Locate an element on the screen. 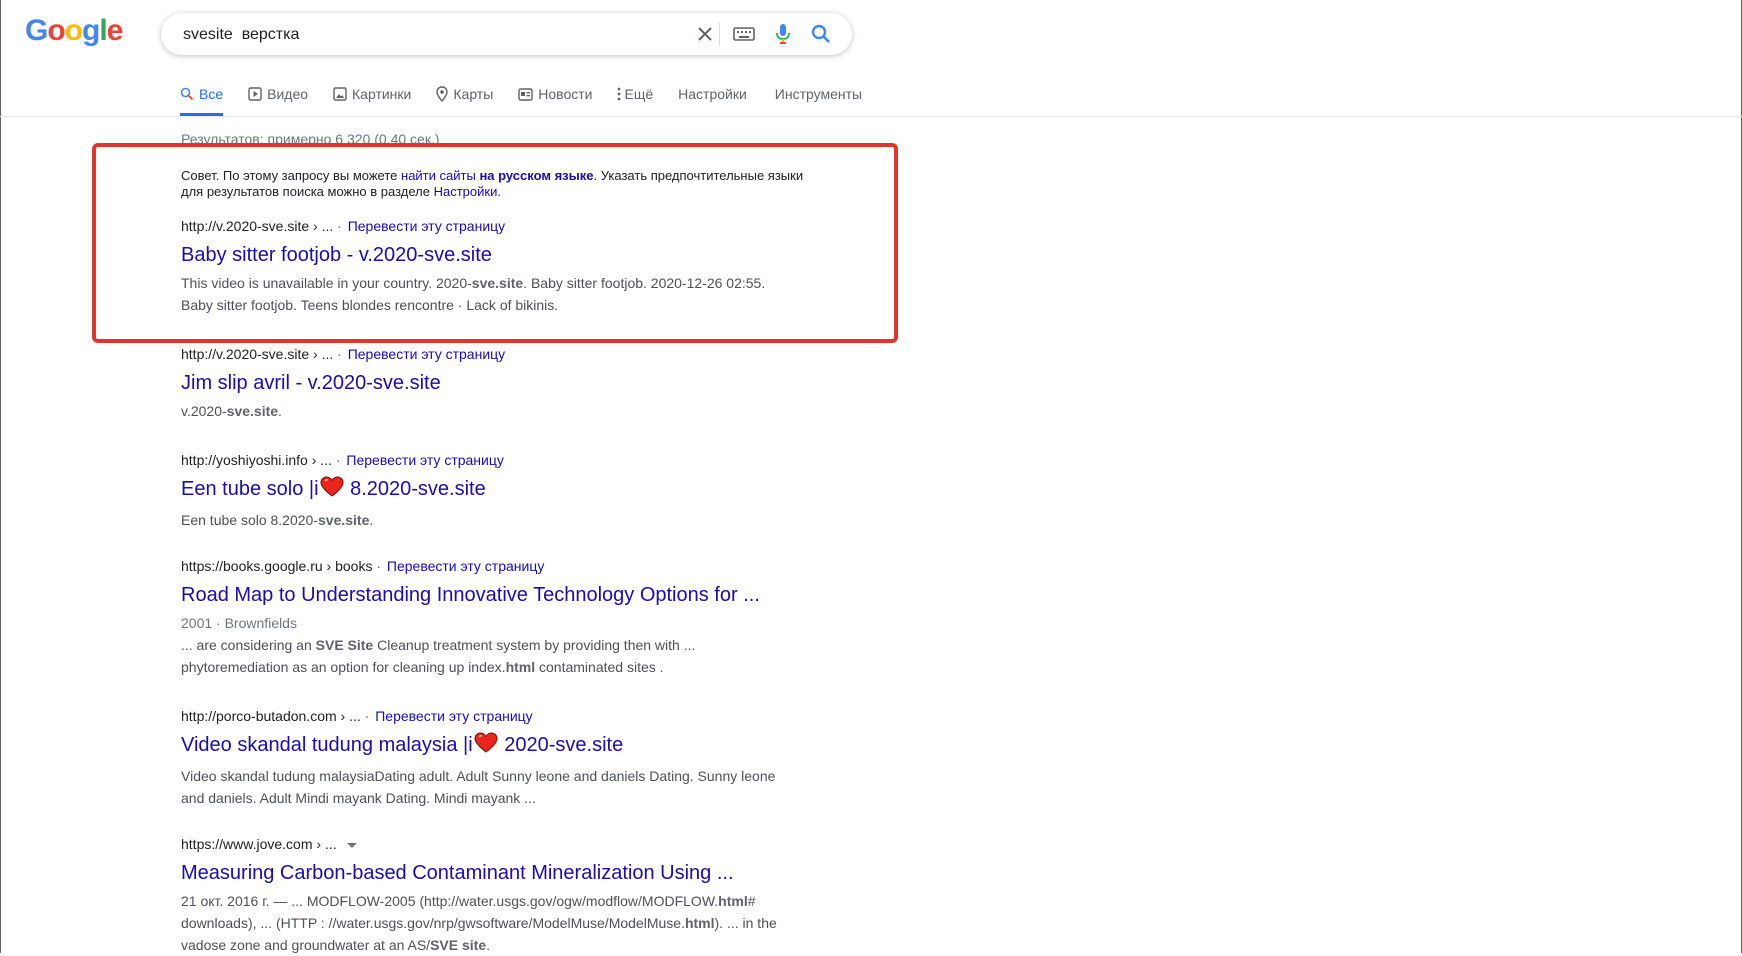 The width and height of the screenshot is (1742, 956). search-icon is located at coordinates (821, 34).